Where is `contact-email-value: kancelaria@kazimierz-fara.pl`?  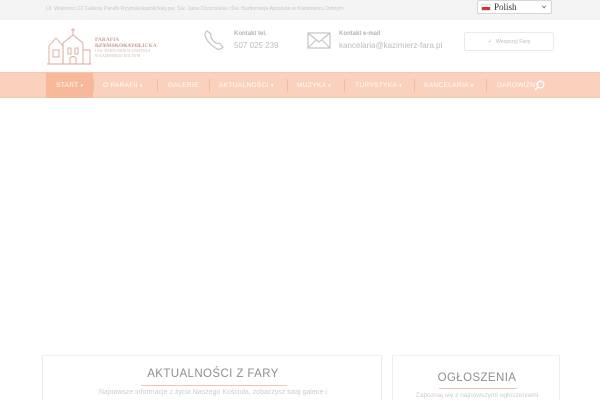
contact-email-value: kancelaria@kazimierz-fara.pl is located at coordinates (390, 45).